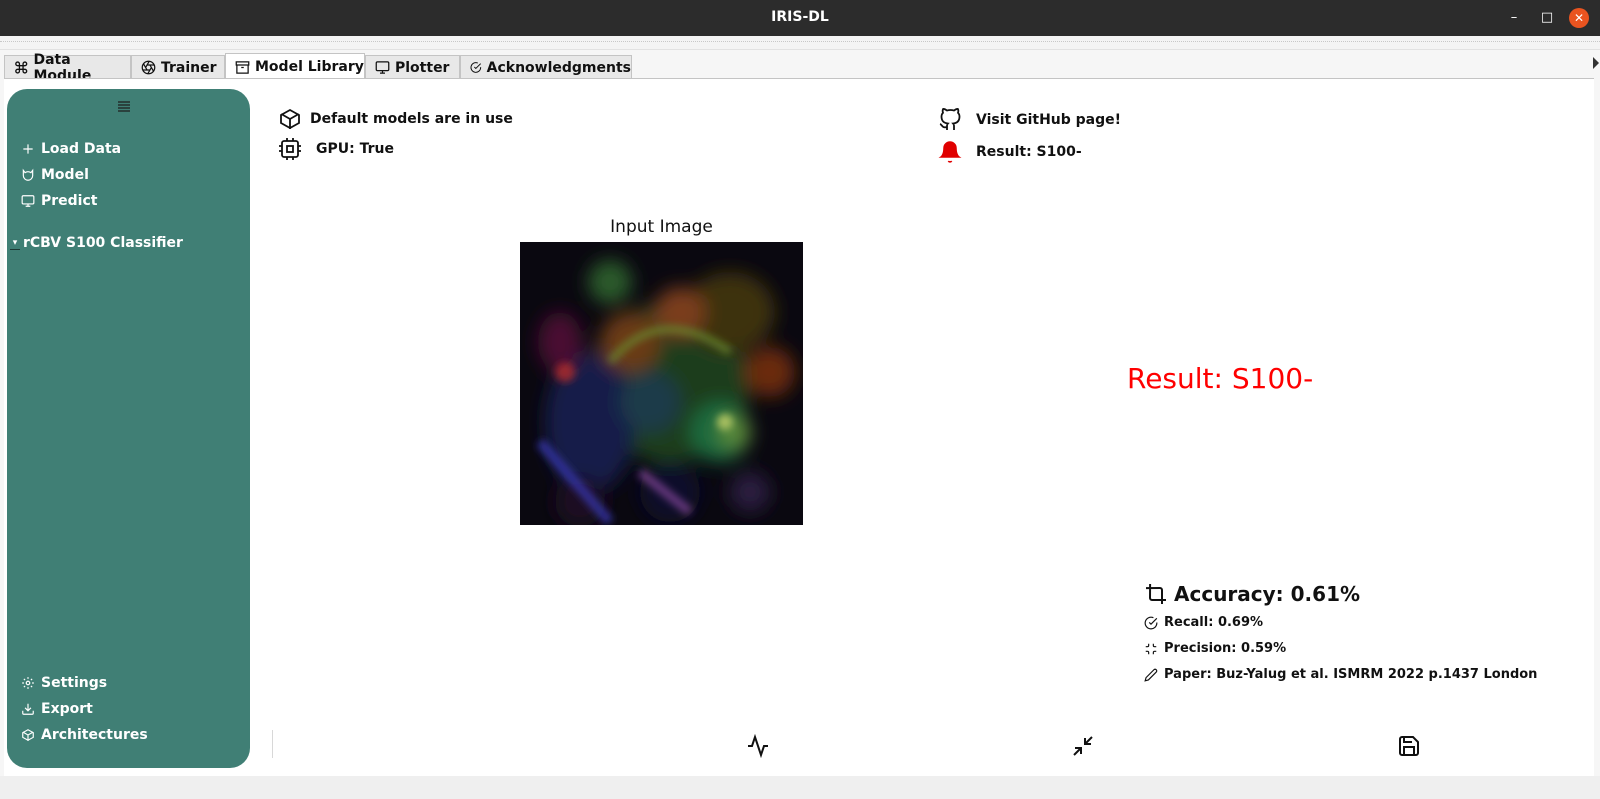  What do you see at coordinates (558, 67) in the screenshot?
I see `tab-label: Acknowledgments` at bounding box center [558, 67].